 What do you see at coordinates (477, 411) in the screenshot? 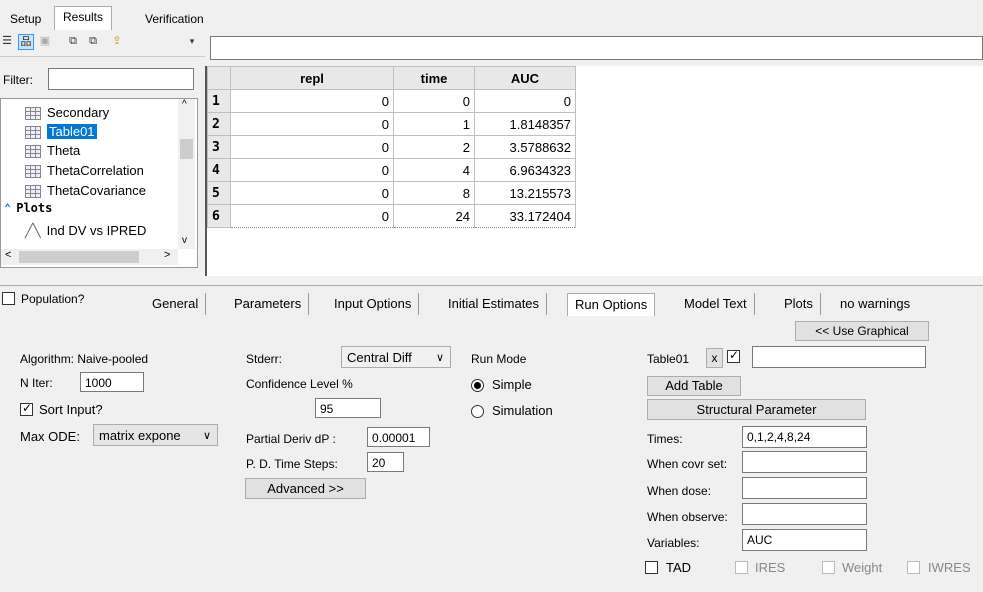
I see `run-mode-simulation-radio` at bounding box center [477, 411].